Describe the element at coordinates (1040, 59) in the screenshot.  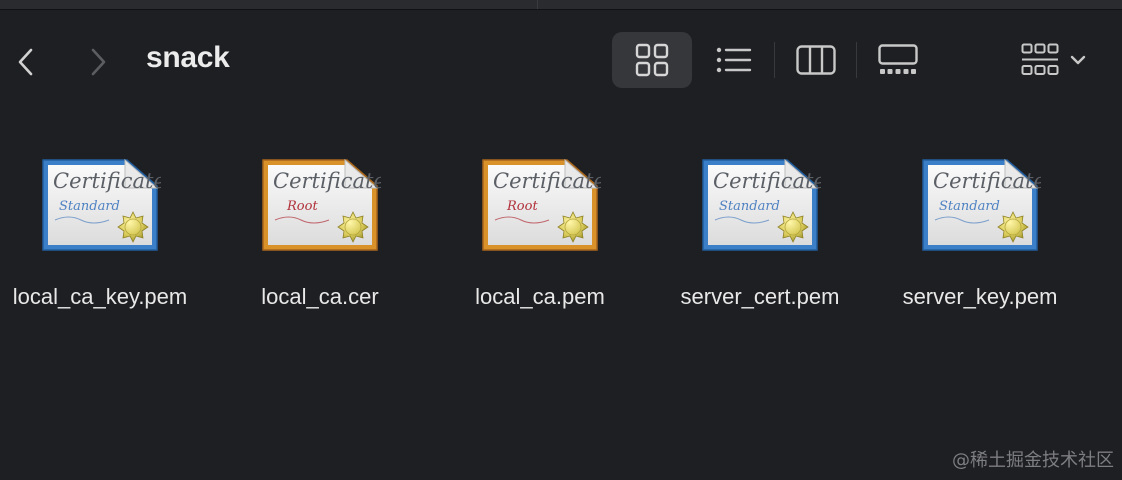
I see `group-grid-icon` at that location.